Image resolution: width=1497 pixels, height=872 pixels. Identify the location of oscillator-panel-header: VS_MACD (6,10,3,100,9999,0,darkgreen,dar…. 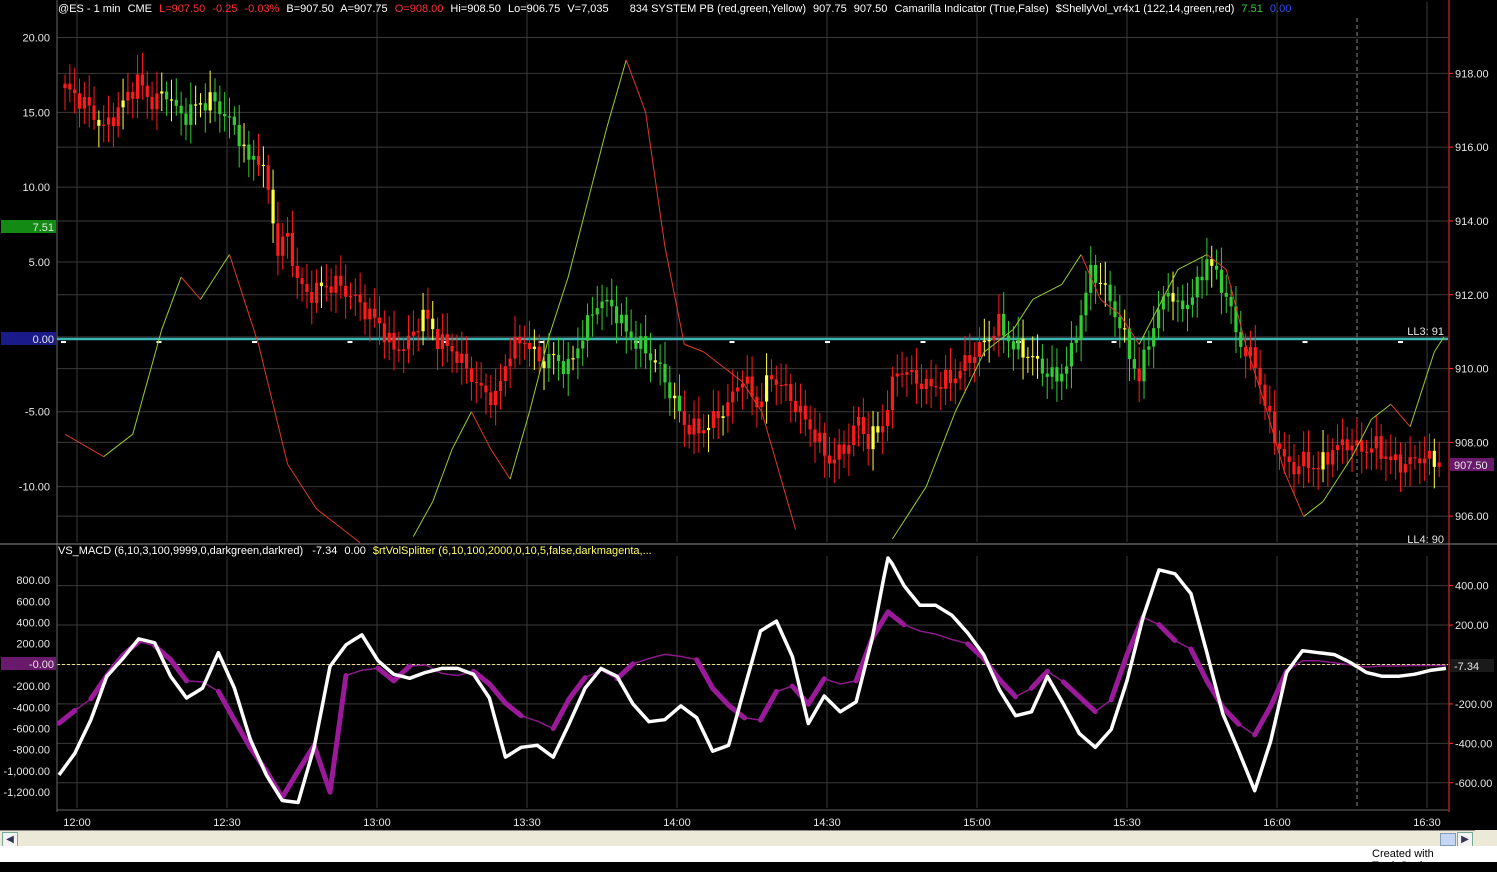
(355, 551).